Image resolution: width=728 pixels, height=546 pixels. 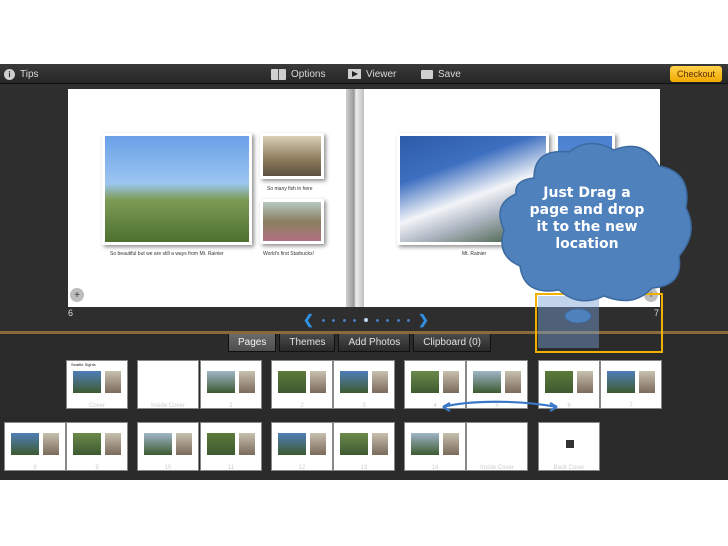 What do you see at coordinates (587, 193) in the screenshot?
I see `callout-line: Just Drag a` at bounding box center [587, 193].